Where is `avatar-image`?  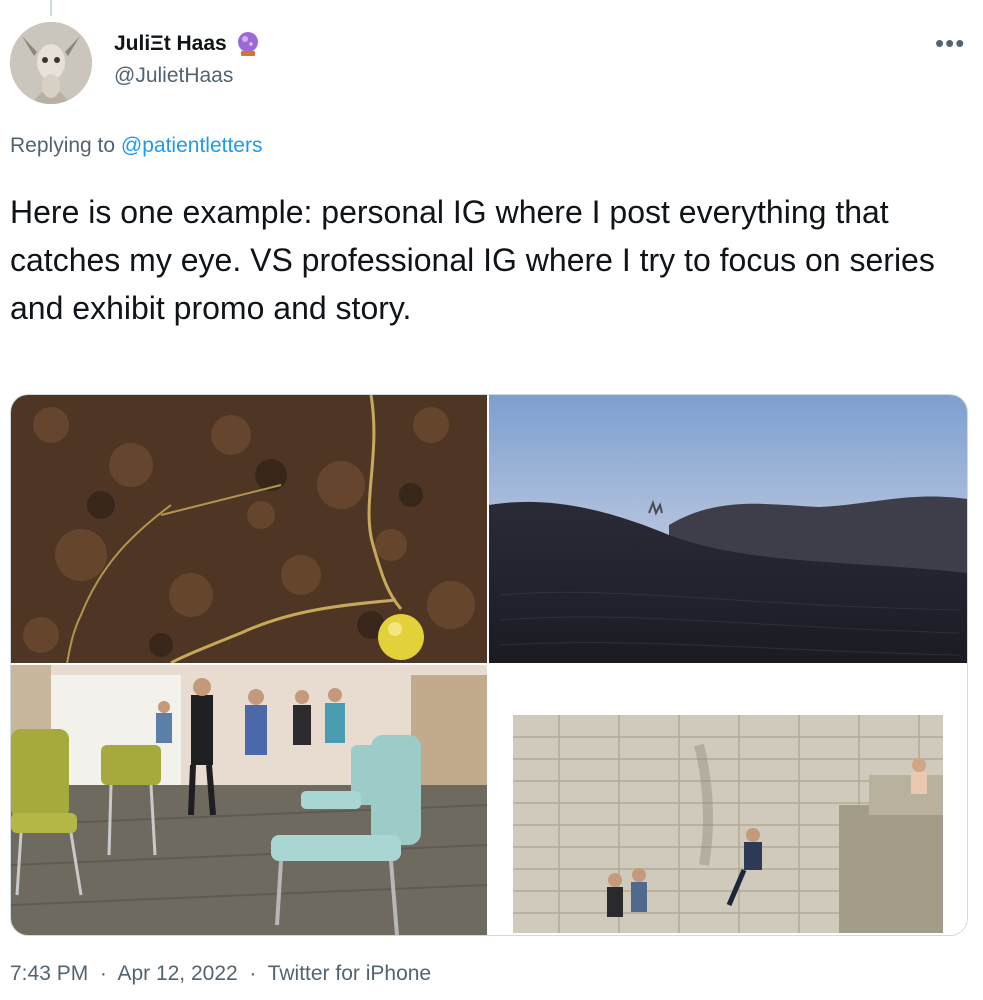
avatar-image is located at coordinates (51, 63).